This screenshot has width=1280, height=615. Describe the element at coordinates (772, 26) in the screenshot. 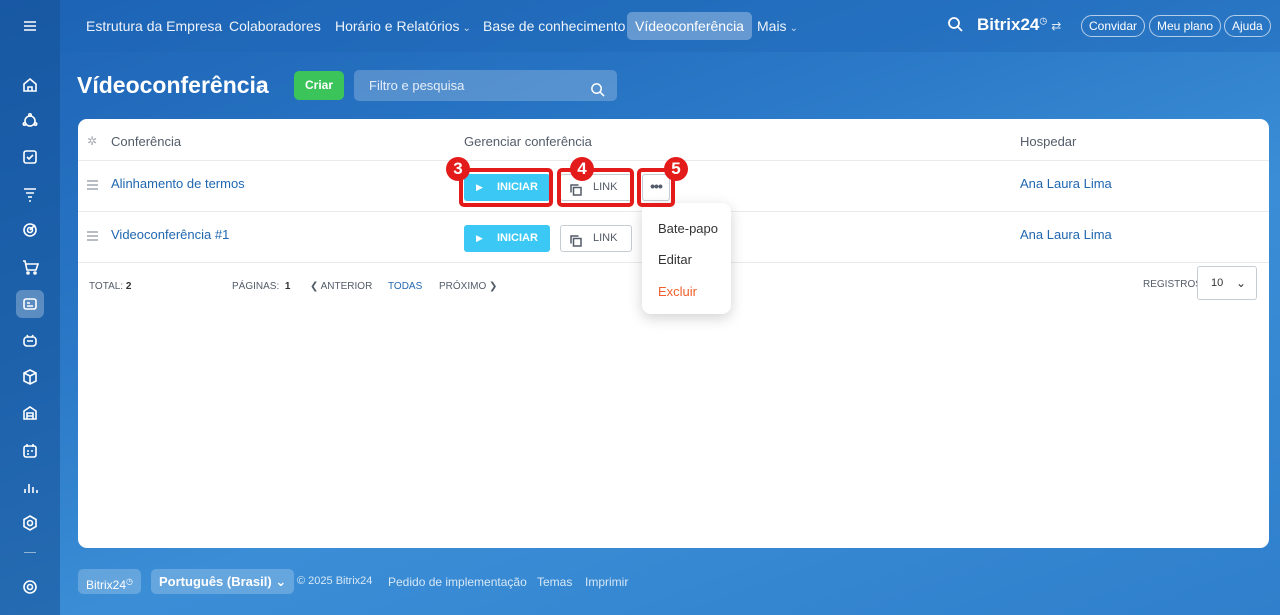

I see `nav-label: Mais` at that location.